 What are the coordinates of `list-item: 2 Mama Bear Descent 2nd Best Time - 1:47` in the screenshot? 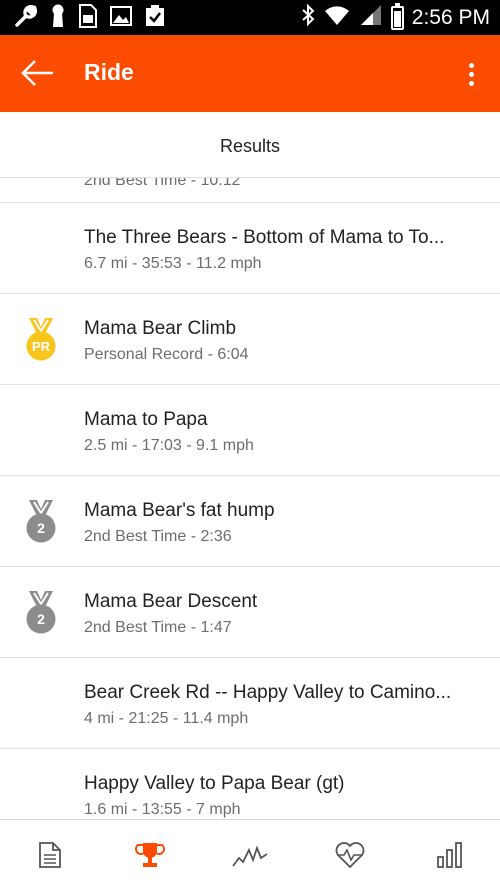 It's located at (250, 612).